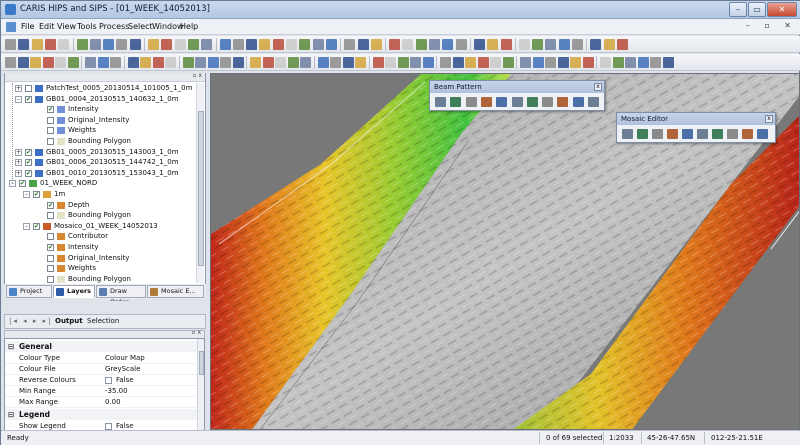 The image size is (800, 445). What do you see at coordinates (101, 194) in the screenshot?
I see `layer-tree-item: – ✔ 1m` at bounding box center [101, 194].